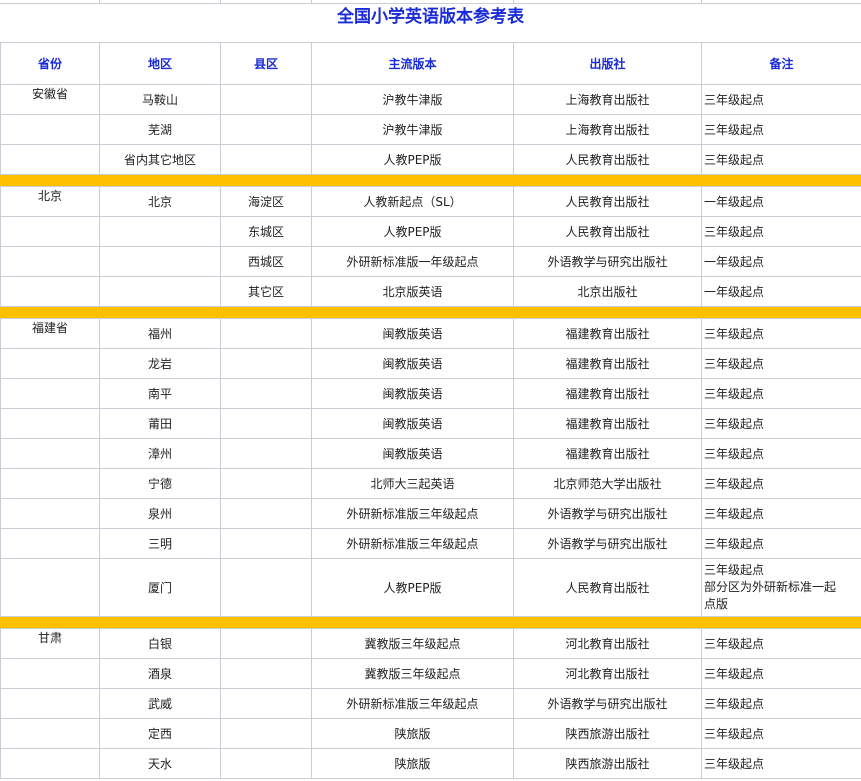  Describe the element at coordinates (160, 733) in the screenshot. I see `region-cell: 定西` at that location.